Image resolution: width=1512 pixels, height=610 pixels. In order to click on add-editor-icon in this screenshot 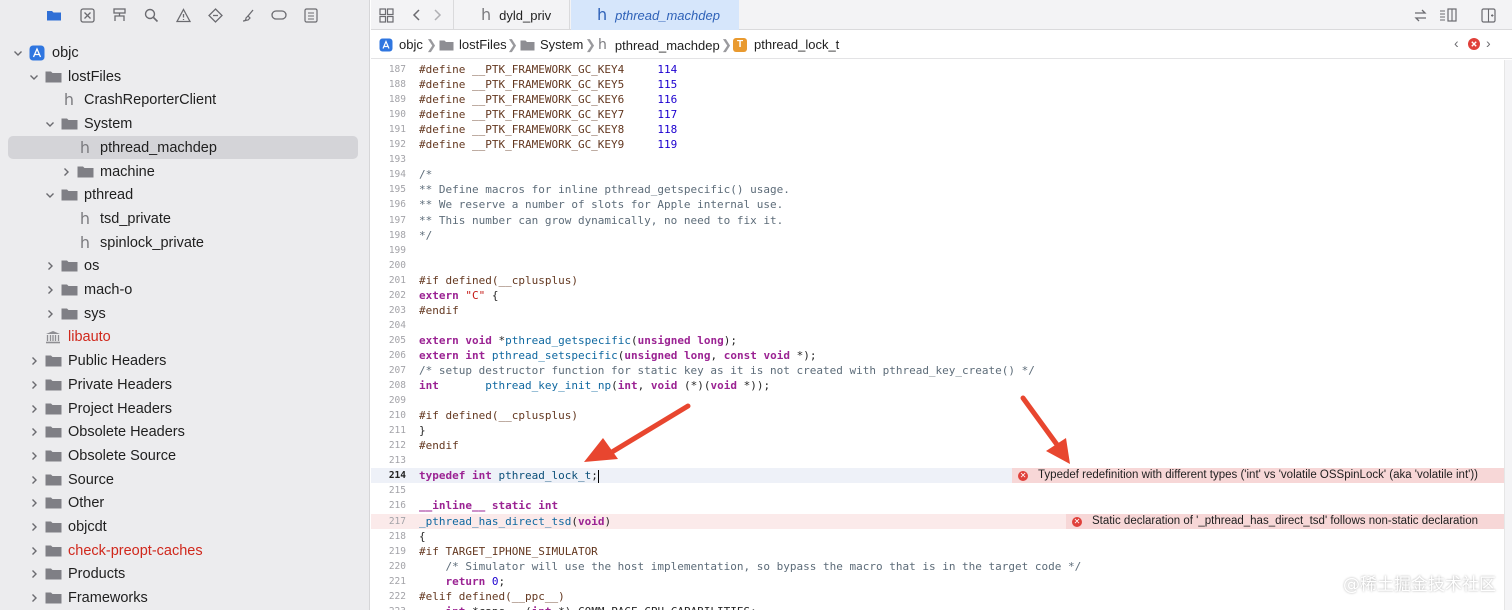, I will do `click(1488, 15)`.